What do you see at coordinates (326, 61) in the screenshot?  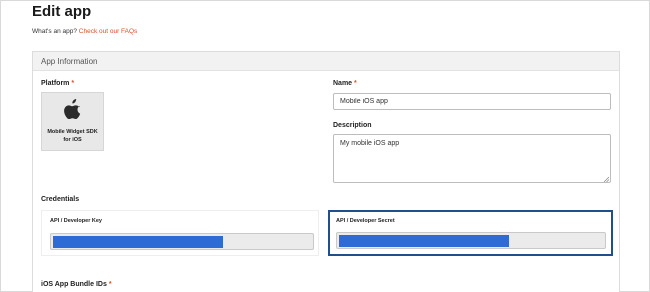 I see `panel-header: App Information` at bounding box center [326, 61].